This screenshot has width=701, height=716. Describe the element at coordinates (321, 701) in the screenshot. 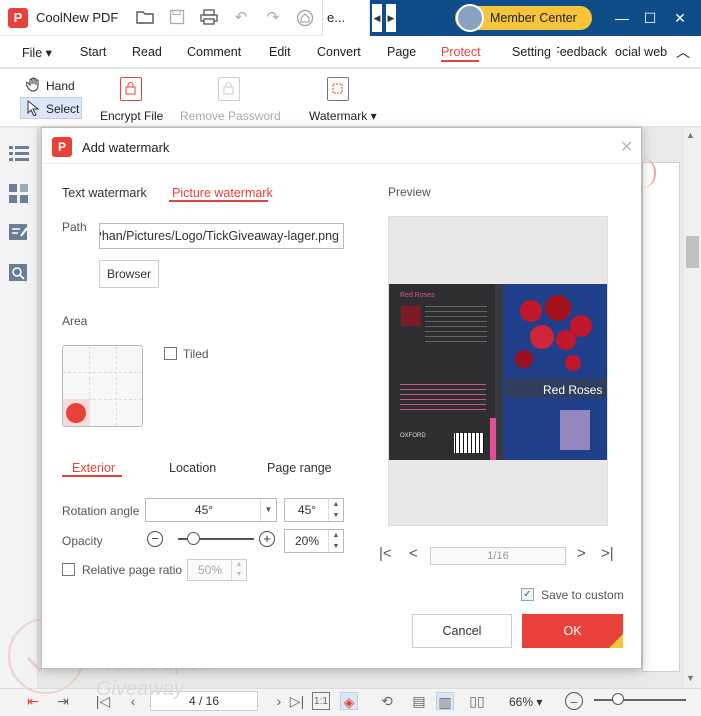

I see `actual-size-icon: 1:1` at that location.